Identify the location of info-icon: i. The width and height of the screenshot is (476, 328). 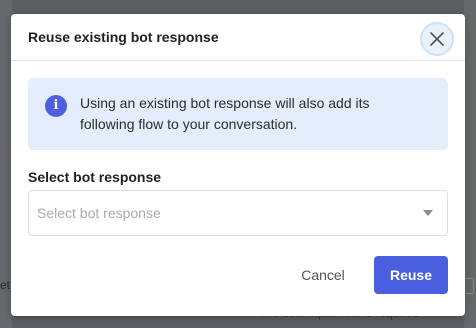
(56, 106).